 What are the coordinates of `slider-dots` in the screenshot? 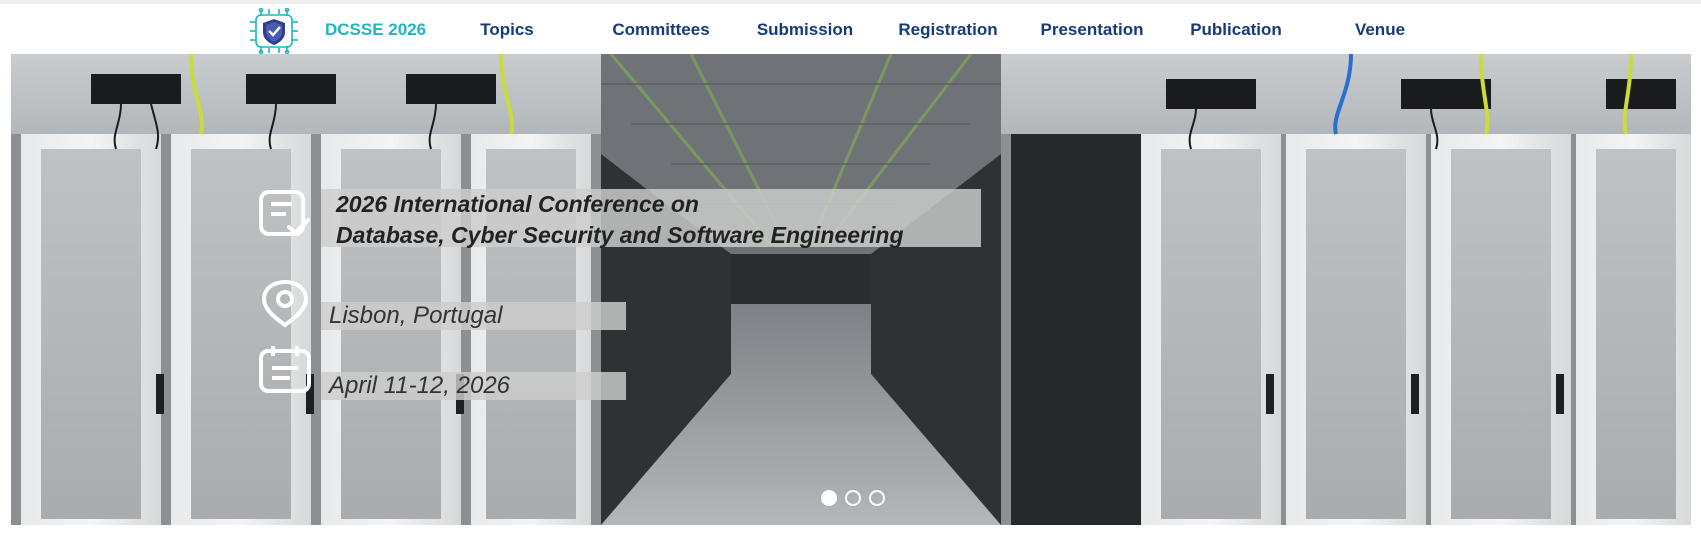 It's located at (871, 500).